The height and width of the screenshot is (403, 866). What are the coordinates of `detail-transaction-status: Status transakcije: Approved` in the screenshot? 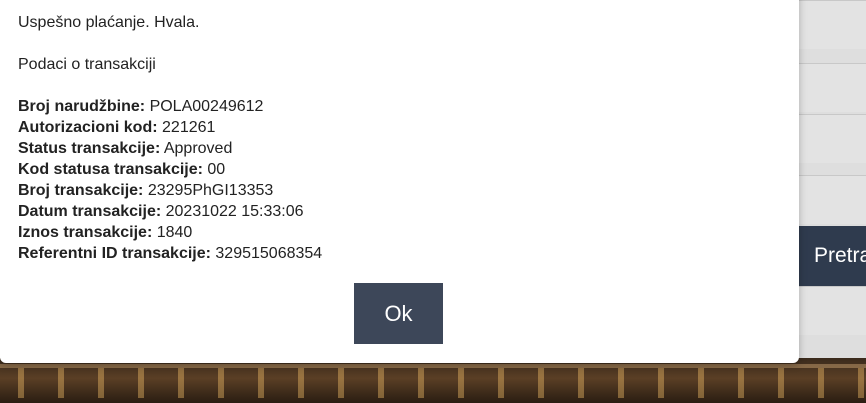 It's located at (125, 148).